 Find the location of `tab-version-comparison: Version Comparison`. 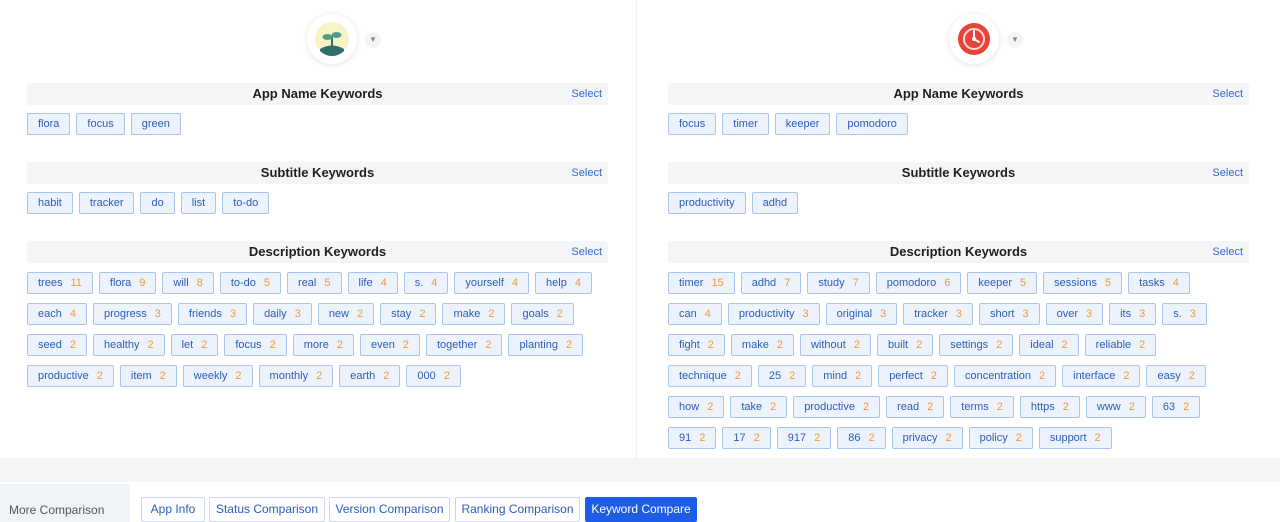

tab-version-comparison: Version Comparison is located at coordinates (389, 509).